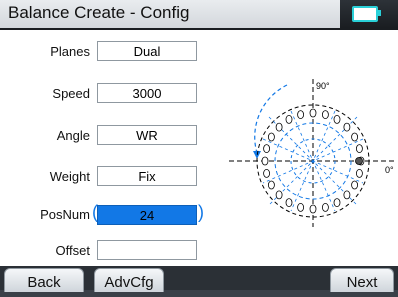 The height and width of the screenshot is (297, 398). What do you see at coordinates (129, 280) in the screenshot?
I see `advcfg-button: AdvCfg` at bounding box center [129, 280].